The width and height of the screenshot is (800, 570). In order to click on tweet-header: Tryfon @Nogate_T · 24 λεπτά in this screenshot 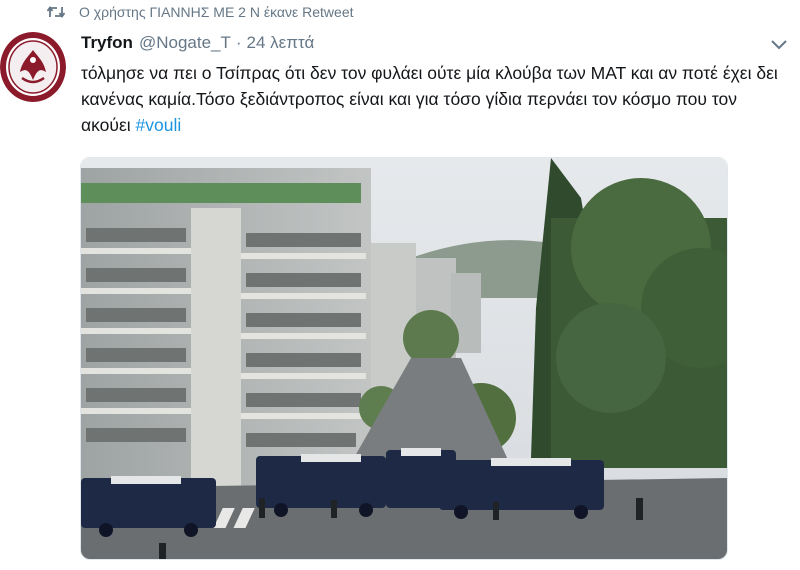, I will do `click(197, 43)`.